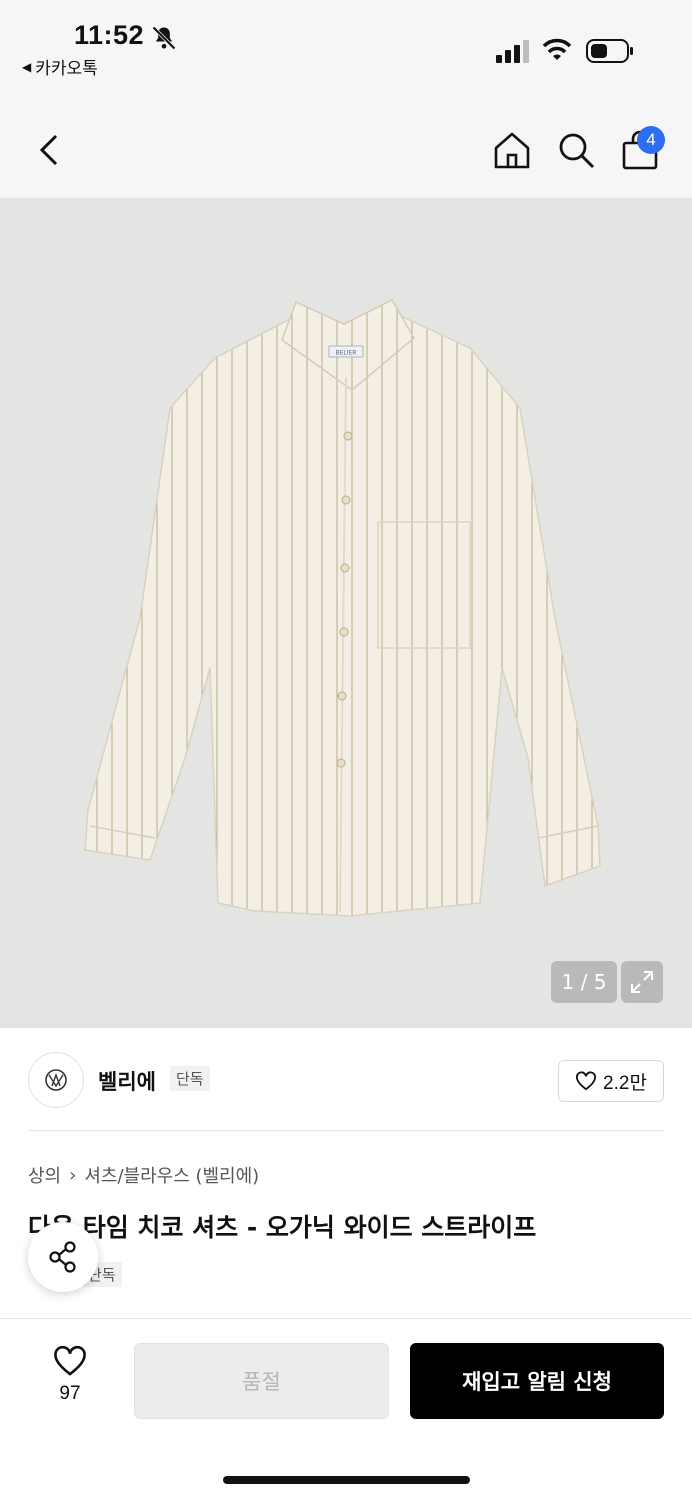 The width and height of the screenshot is (692, 1500). I want to click on expand-icon, so click(642, 982).